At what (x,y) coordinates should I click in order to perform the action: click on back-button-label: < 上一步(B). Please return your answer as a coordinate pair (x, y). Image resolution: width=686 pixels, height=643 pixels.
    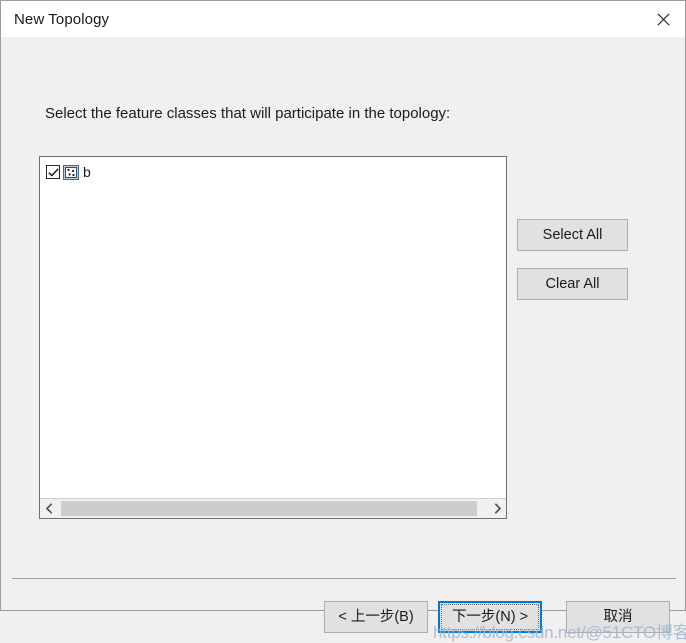
    Looking at the image, I should click on (376, 616).